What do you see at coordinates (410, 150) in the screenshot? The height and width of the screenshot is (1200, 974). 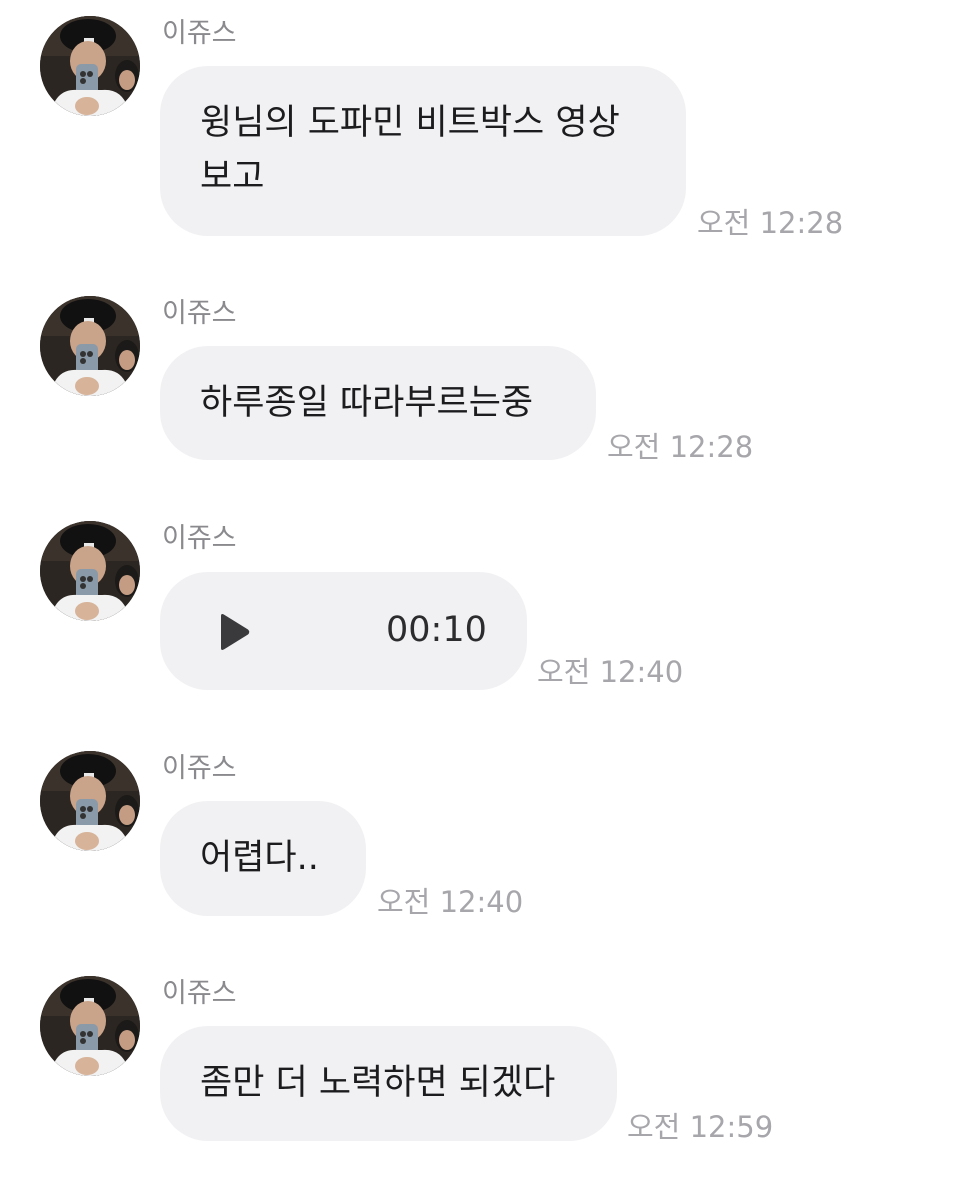 I see `message-text: 윙님의 도파민 비트박스 영상 보고` at bounding box center [410, 150].